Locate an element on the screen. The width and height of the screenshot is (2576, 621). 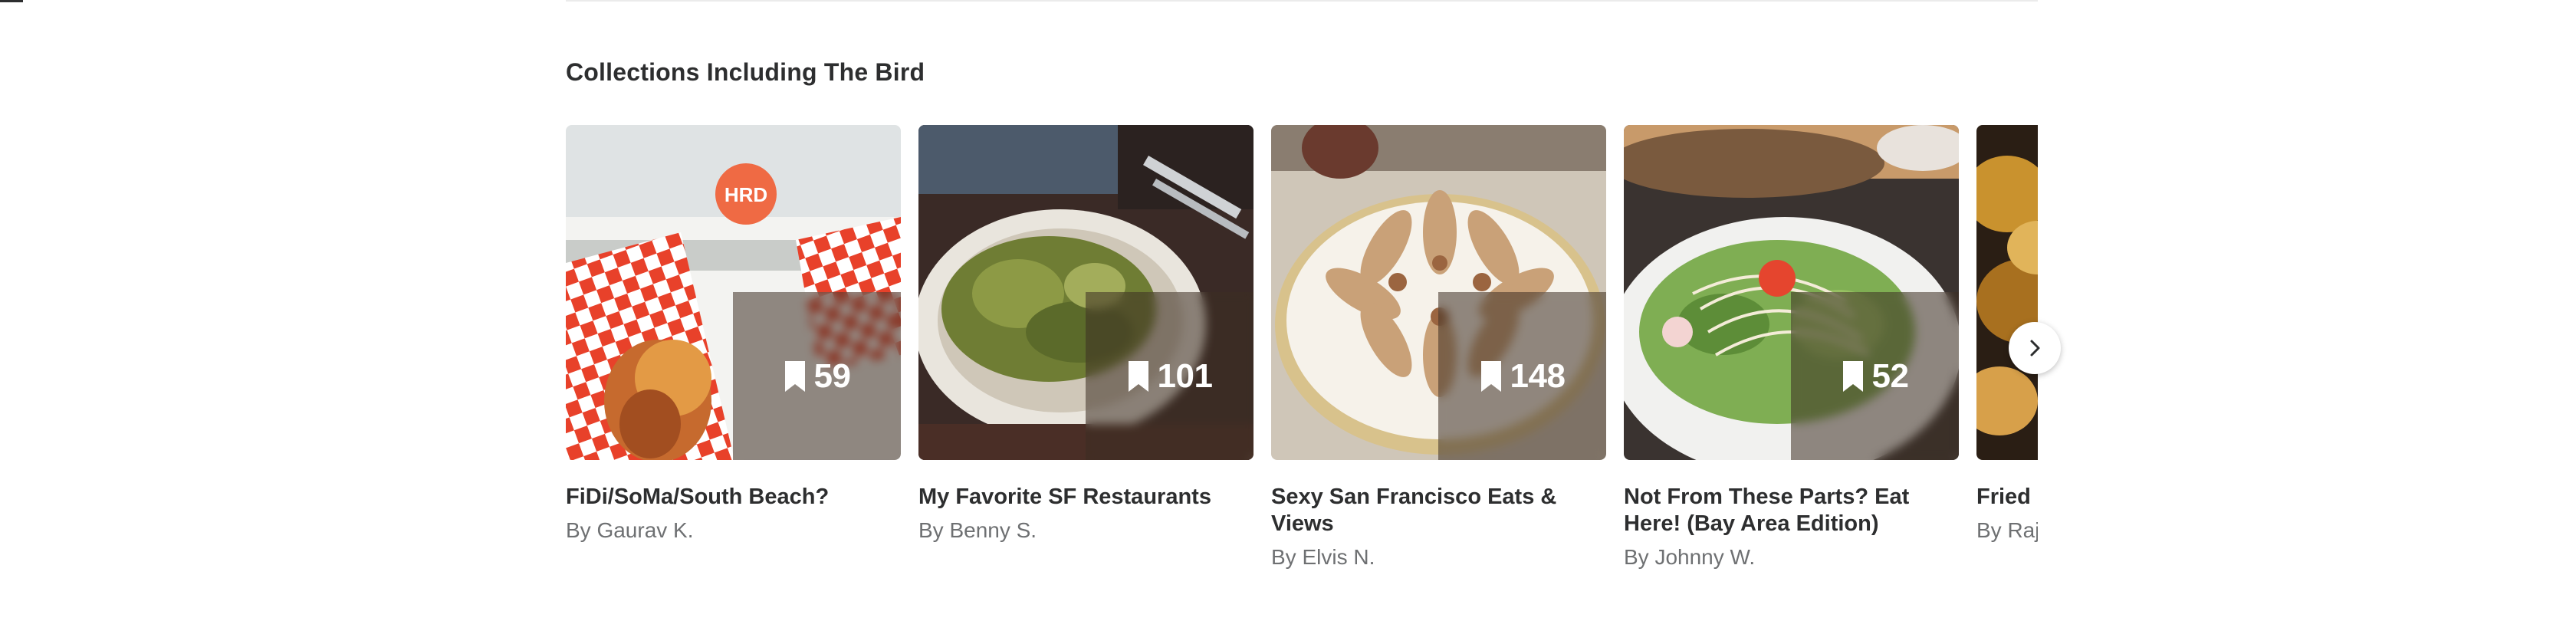
bookmark-count: 59 is located at coordinates (832, 376).